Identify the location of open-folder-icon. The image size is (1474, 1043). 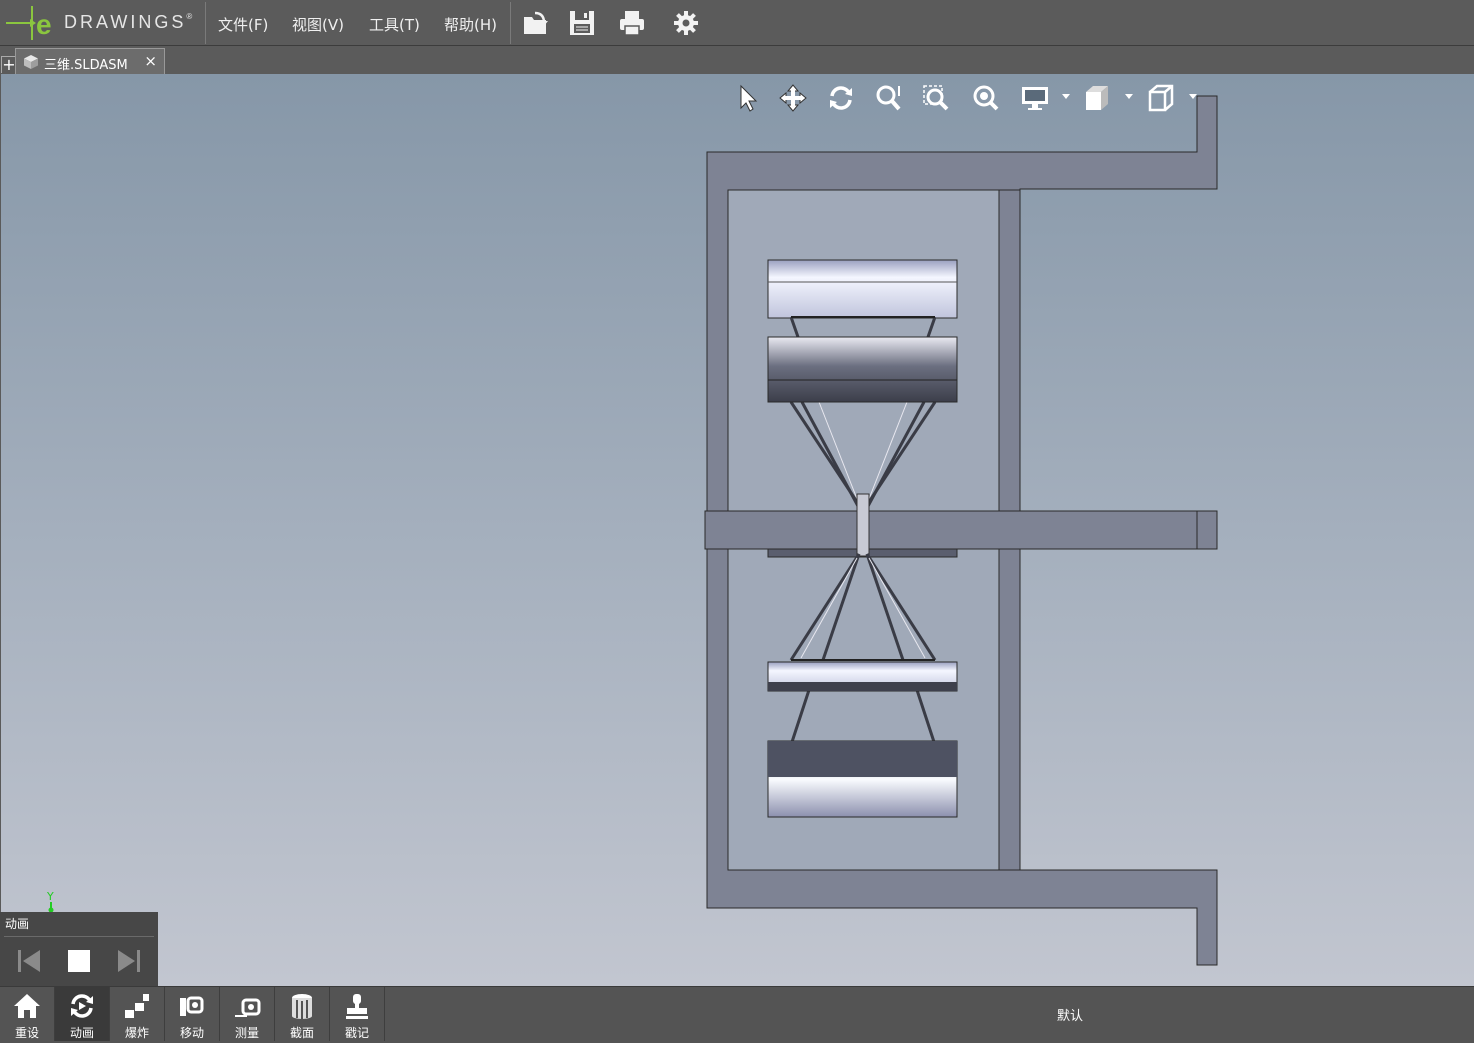
(536, 23).